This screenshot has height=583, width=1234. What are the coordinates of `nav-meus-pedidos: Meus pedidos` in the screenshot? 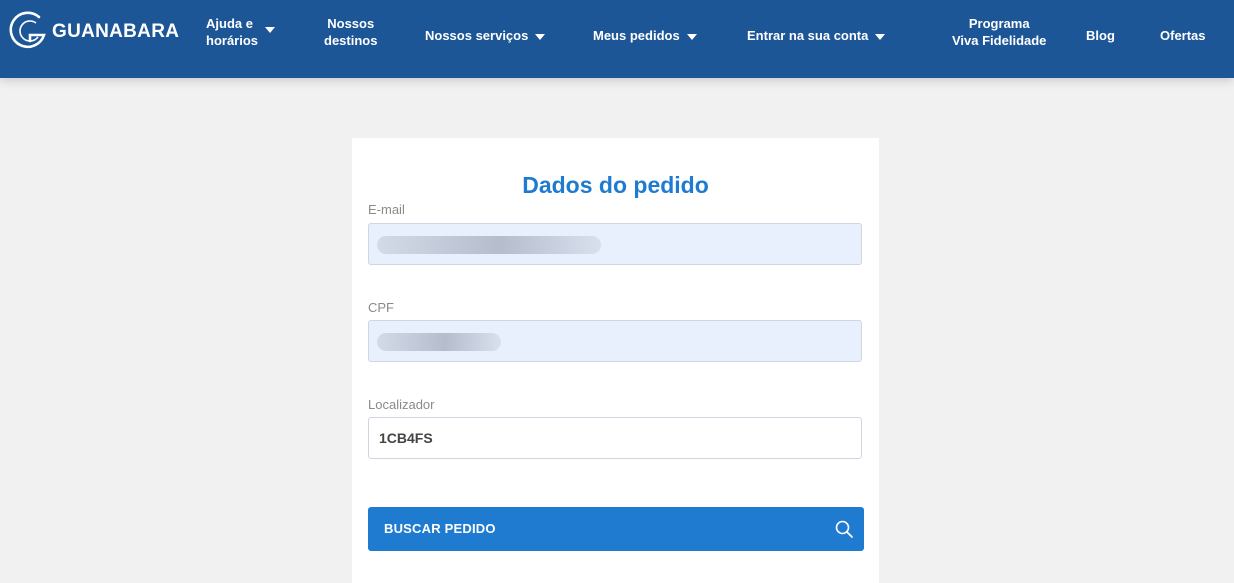 It's located at (645, 35).